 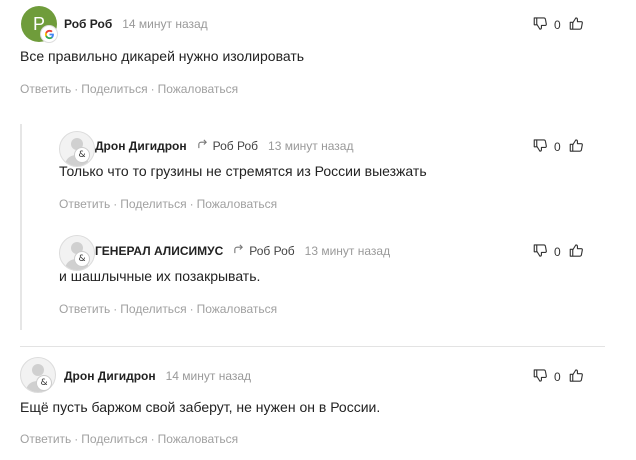 What do you see at coordinates (88, 24) in the screenshot?
I see `author-name: Роб Роб` at bounding box center [88, 24].